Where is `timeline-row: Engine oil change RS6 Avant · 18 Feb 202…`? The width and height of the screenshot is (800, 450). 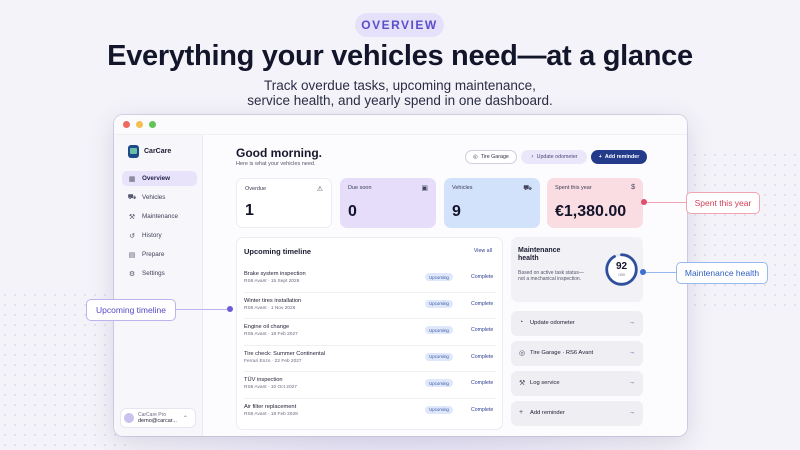 timeline-row: Engine oil change RS6 Avant · 18 Feb 202… is located at coordinates (370, 332).